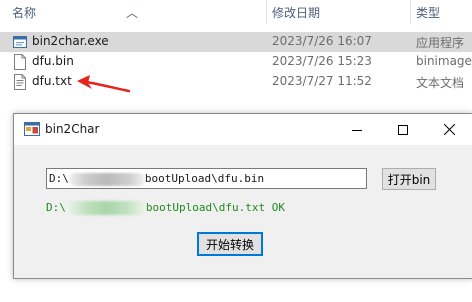 The image size is (472, 302). Describe the element at coordinates (322, 81) in the screenshot. I see `file-modified: 2023/7/27 11:52` at that location.